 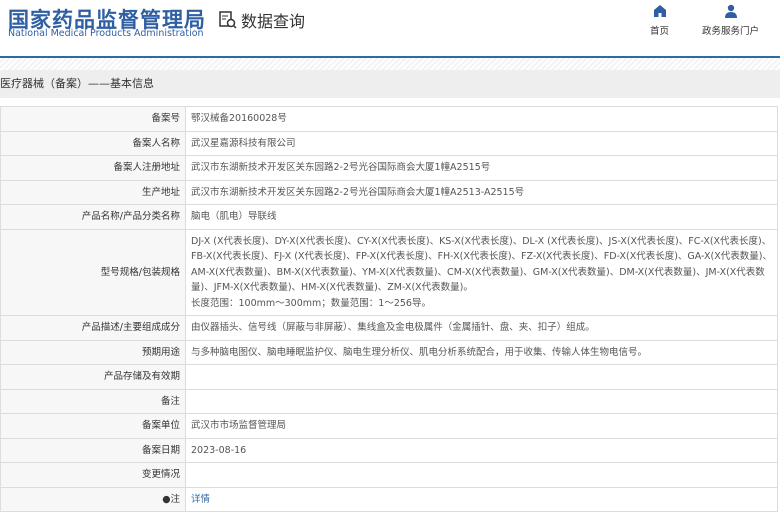 I want to click on row-value: 2023-08-16, so click(x=219, y=450).